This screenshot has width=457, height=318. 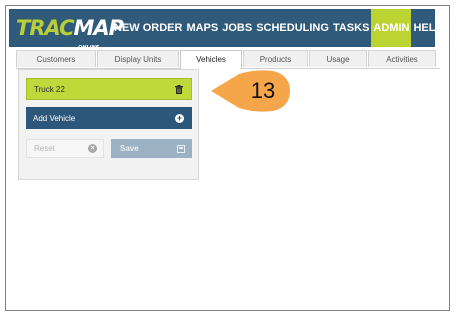 I want to click on nav-tasks: TASKS, so click(x=351, y=28).